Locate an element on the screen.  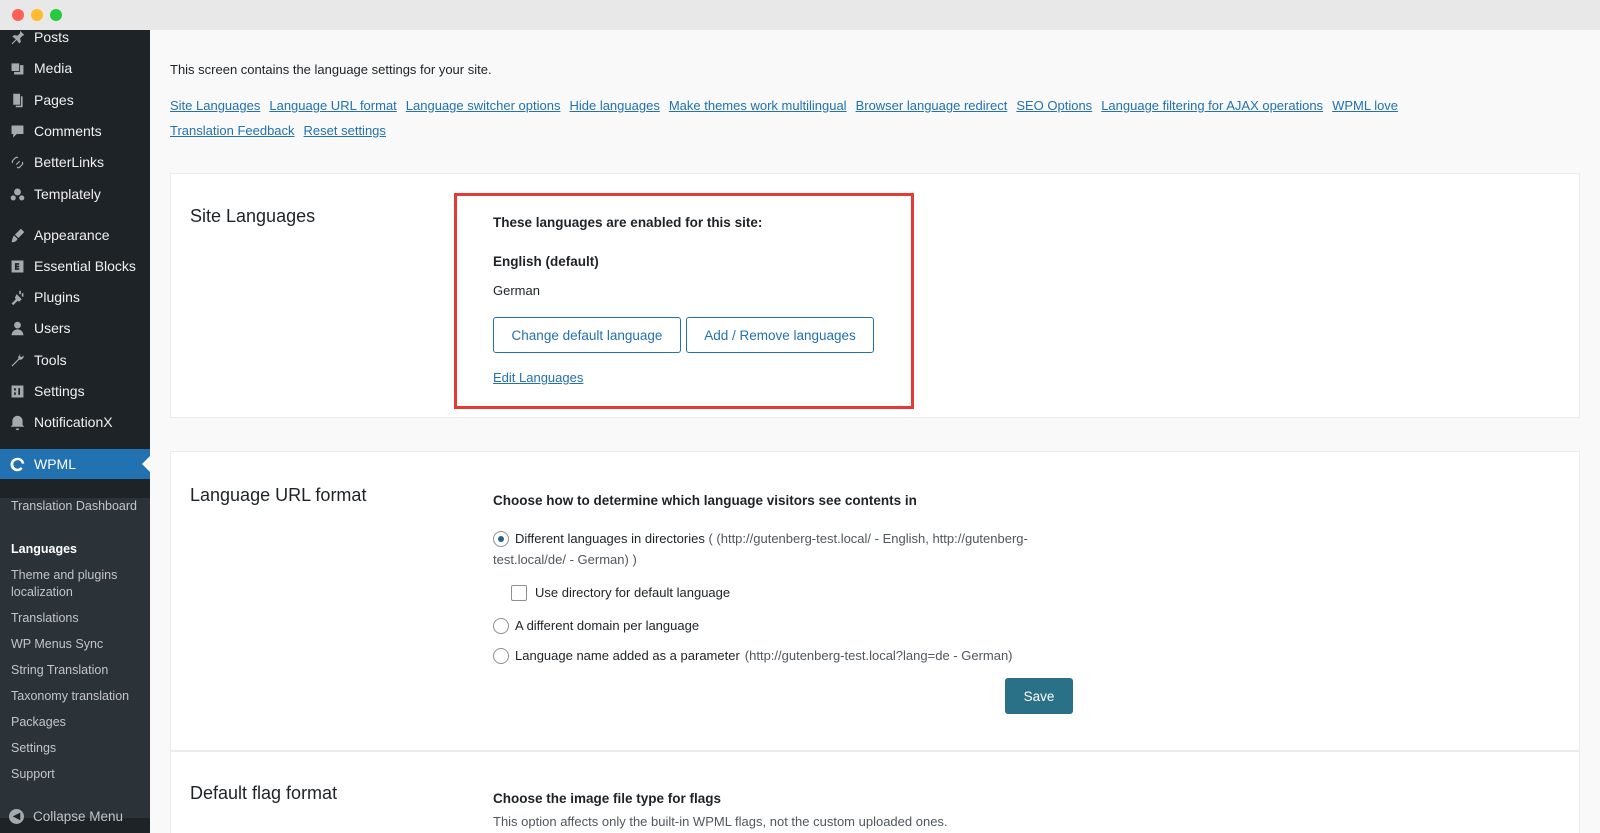
sidebar-item-wpml: WPML is located at coordinates (75, 464).